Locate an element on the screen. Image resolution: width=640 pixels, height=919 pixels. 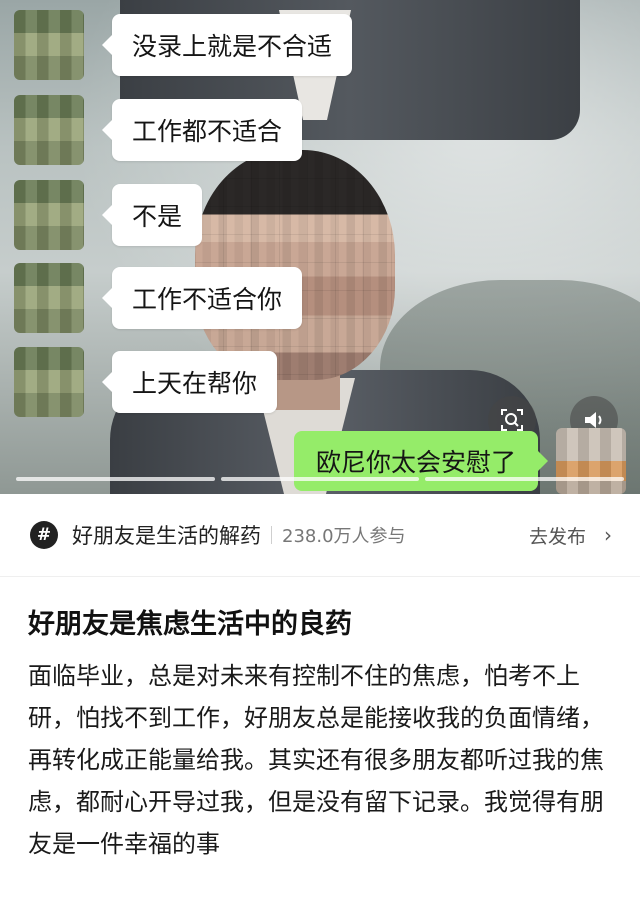
chat-row: 没录上就是不合适 is located at coordinates (183, 45).